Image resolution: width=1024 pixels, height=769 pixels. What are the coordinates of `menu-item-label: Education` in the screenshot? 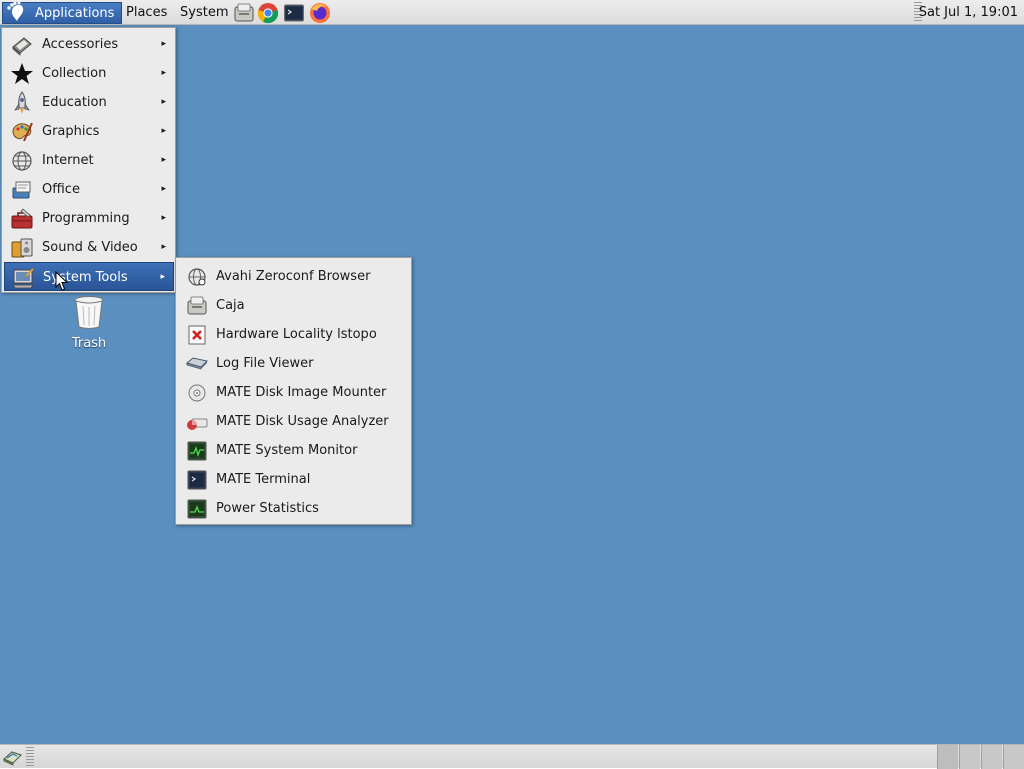 It's located at (74, 102).